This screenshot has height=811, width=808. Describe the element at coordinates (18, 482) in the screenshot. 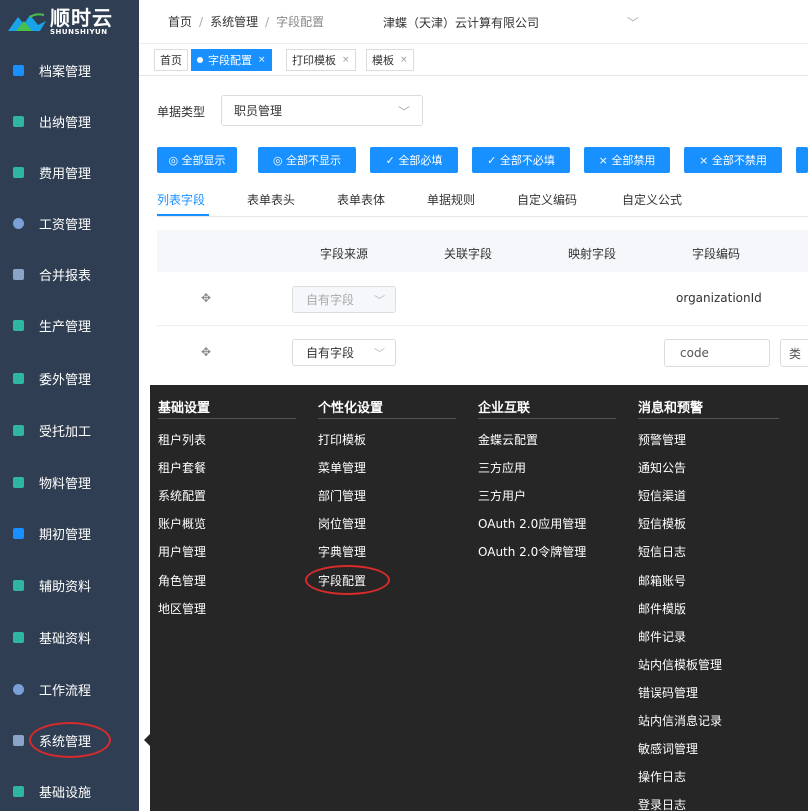

I see `material-icon` at that location.